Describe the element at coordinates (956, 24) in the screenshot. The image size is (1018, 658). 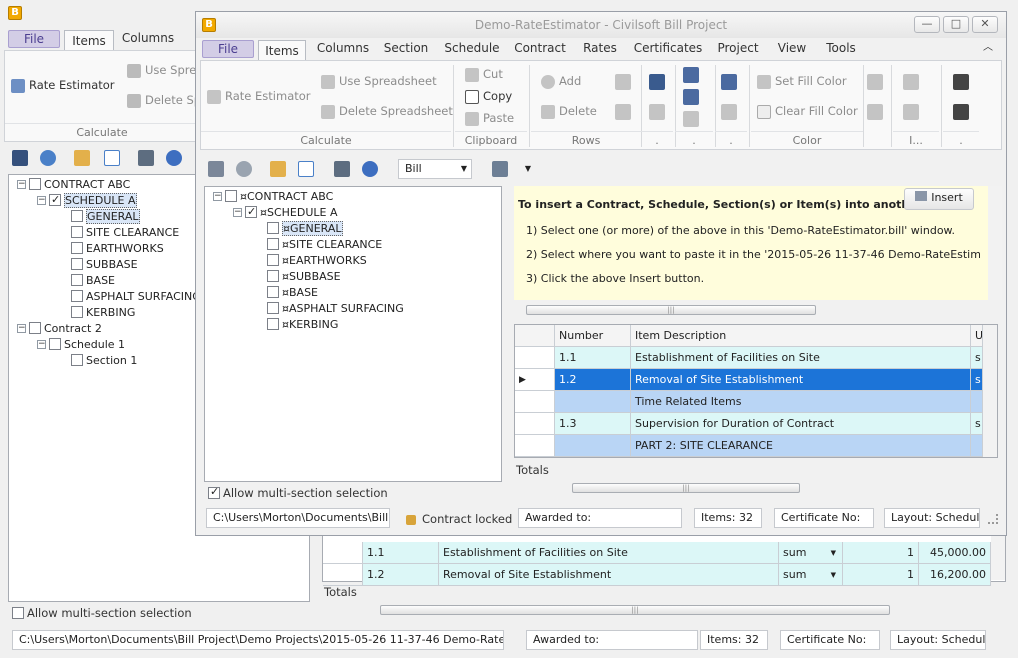
I see `maximize-button: □` at that location.